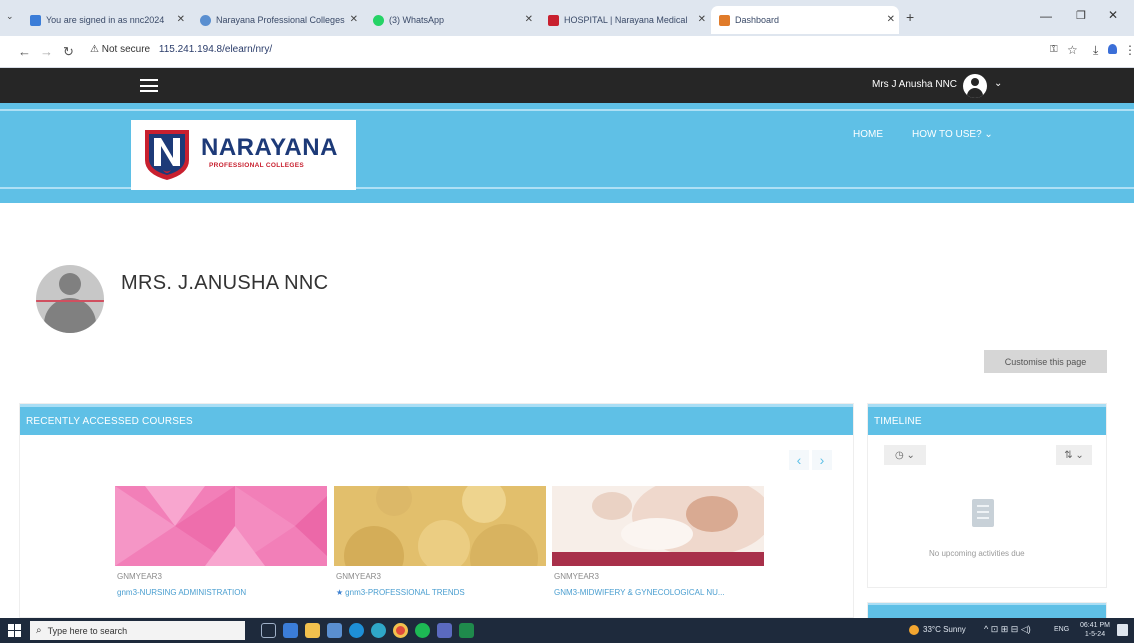 The width and height of the screenshot is (1134, 643). What do you see at coordinates (205, 20) in the screenshot?
I see `globe-icon` at bounding box center [205, 20].